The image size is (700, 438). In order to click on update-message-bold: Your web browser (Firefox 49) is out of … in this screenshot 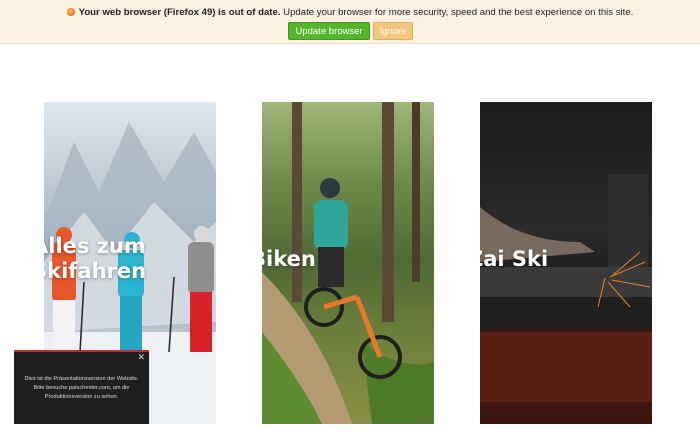, I will do `click(179, 12)`.